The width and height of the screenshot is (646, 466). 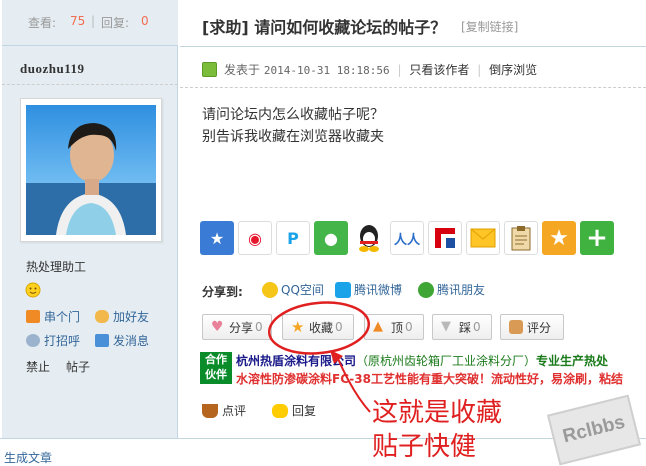 What do you see at coordinates (293, 126) in the screenshot?
I see `post-content: 请问论坛内怎么收藏帖子呢？ 别告诉我收藏在浏览器收藏夹` at bounding box center [293, 126].